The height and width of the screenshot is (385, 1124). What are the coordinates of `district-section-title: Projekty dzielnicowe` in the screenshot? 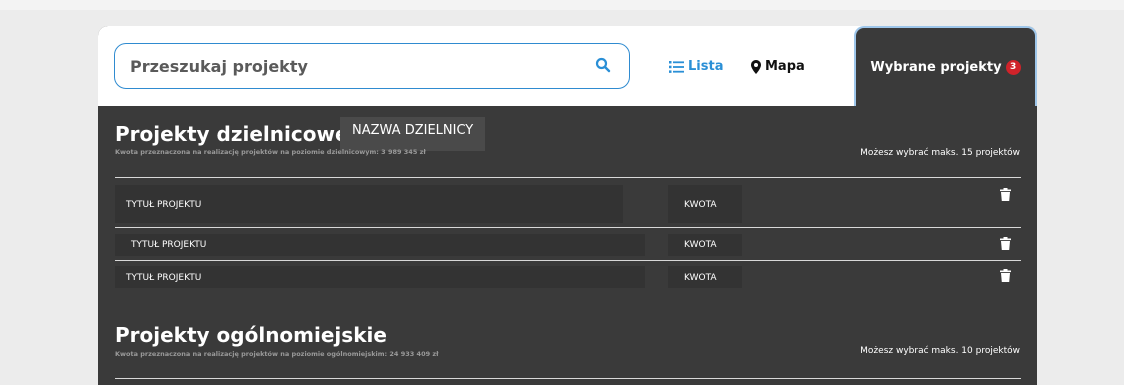 It's located at (232, 134).